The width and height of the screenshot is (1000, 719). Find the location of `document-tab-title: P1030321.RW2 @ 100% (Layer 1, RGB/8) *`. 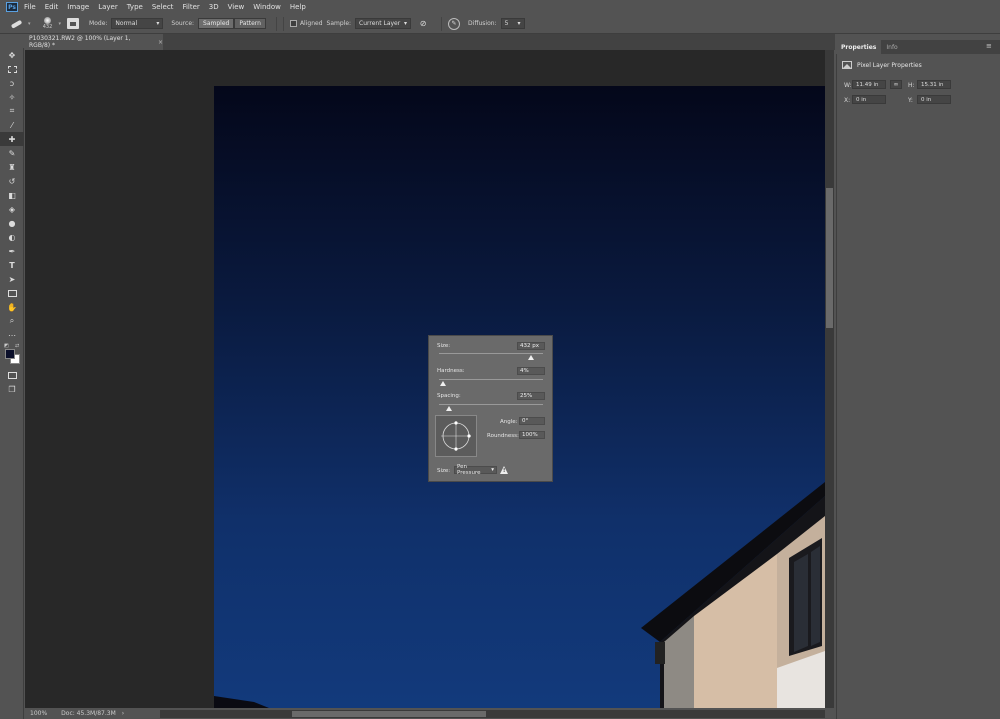

document-tab-title: P1030321.RW2 @ 100% (Layer 1, RGB/8) * is located at coordinates (80, 42).